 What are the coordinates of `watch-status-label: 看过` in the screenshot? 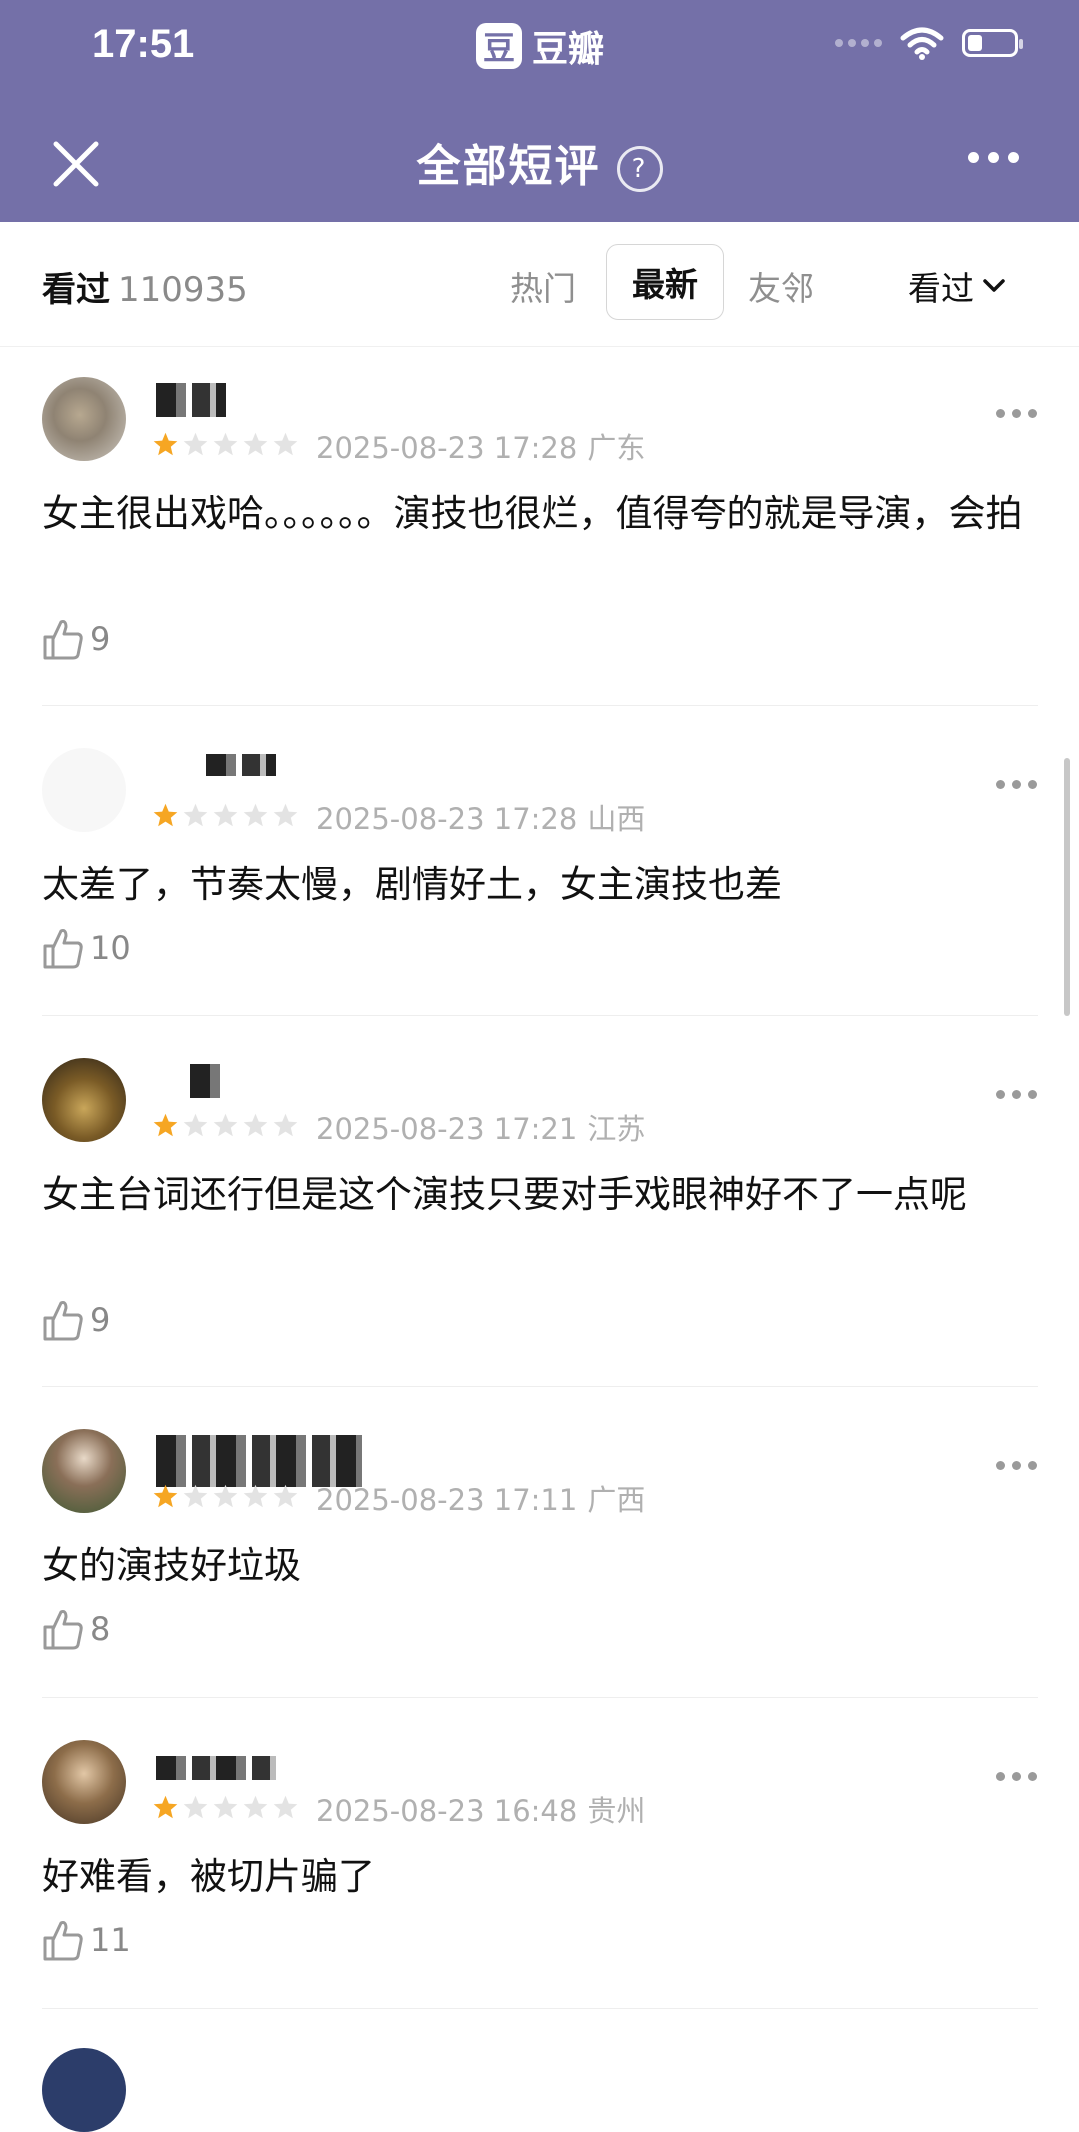 It's located at (941, 288).